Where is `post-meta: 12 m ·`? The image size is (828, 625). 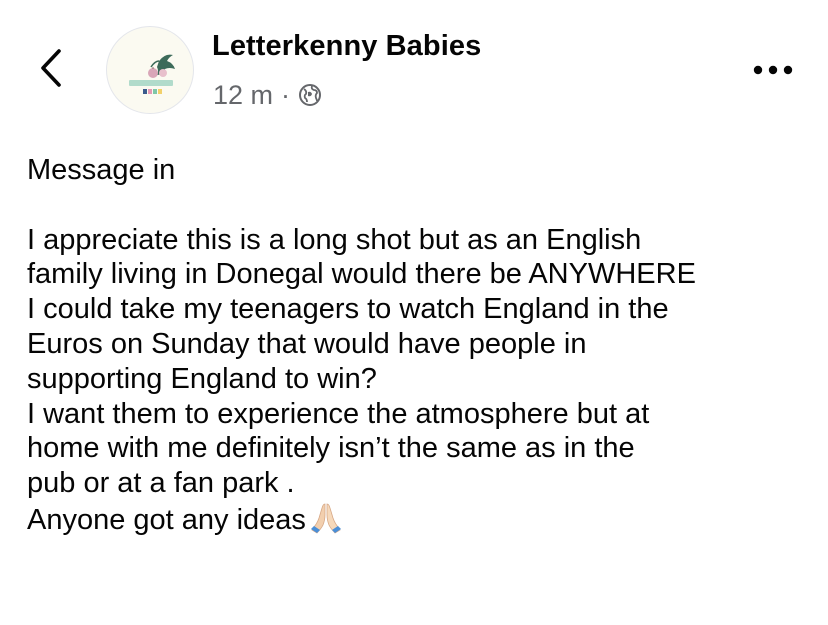 post-meta: 12 m · is located at coordinates (267, 95).